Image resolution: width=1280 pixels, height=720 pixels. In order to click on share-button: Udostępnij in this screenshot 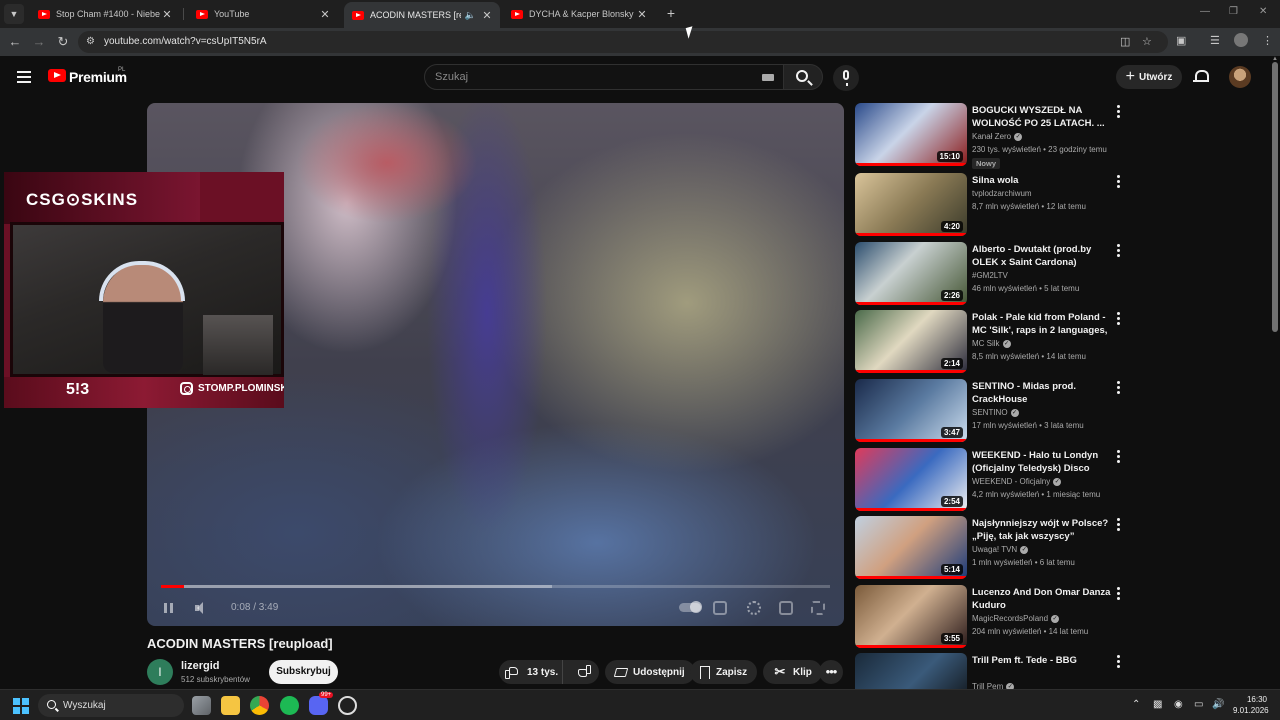, I will do `click(650, 672)`.